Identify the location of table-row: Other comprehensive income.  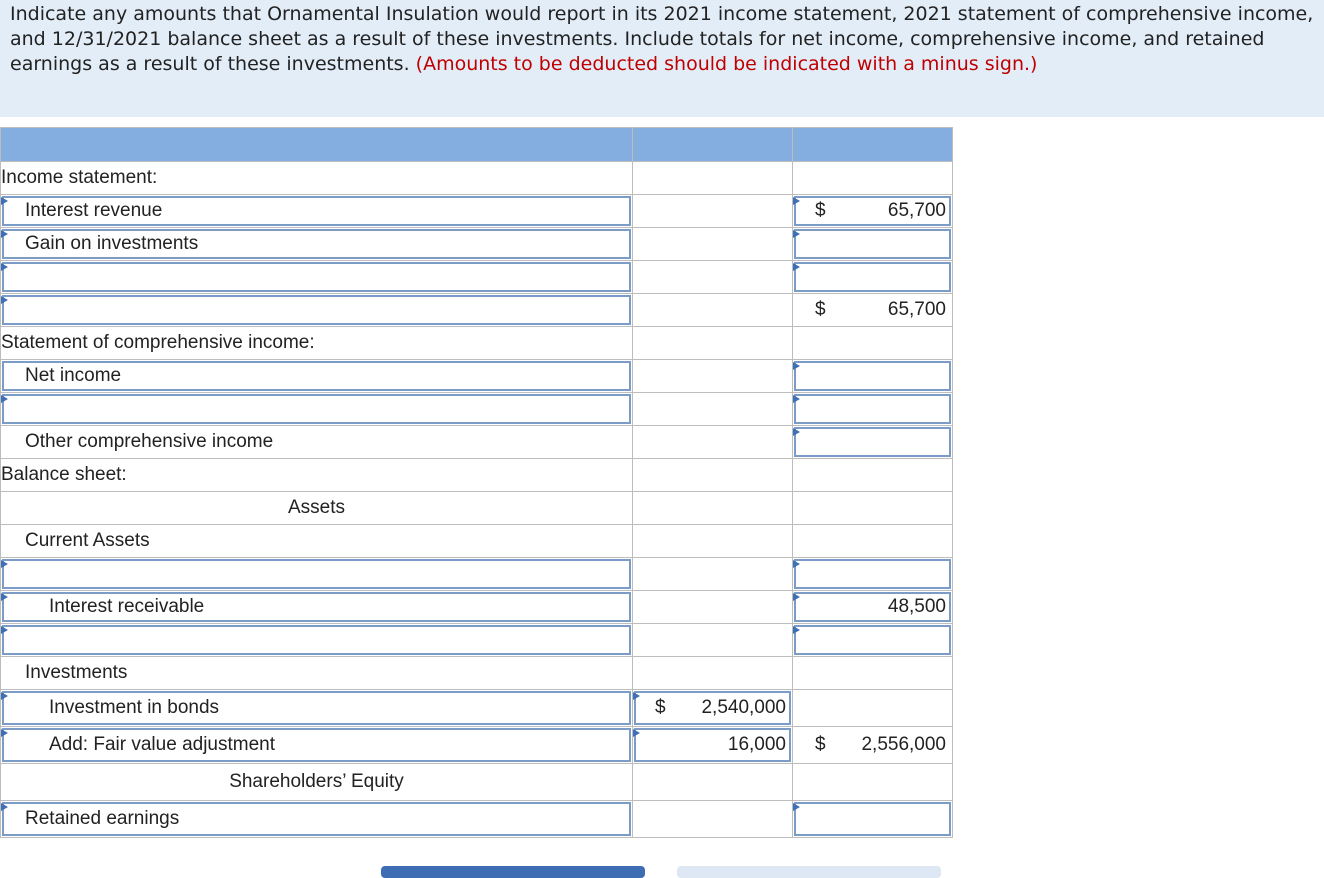
(476, 442).